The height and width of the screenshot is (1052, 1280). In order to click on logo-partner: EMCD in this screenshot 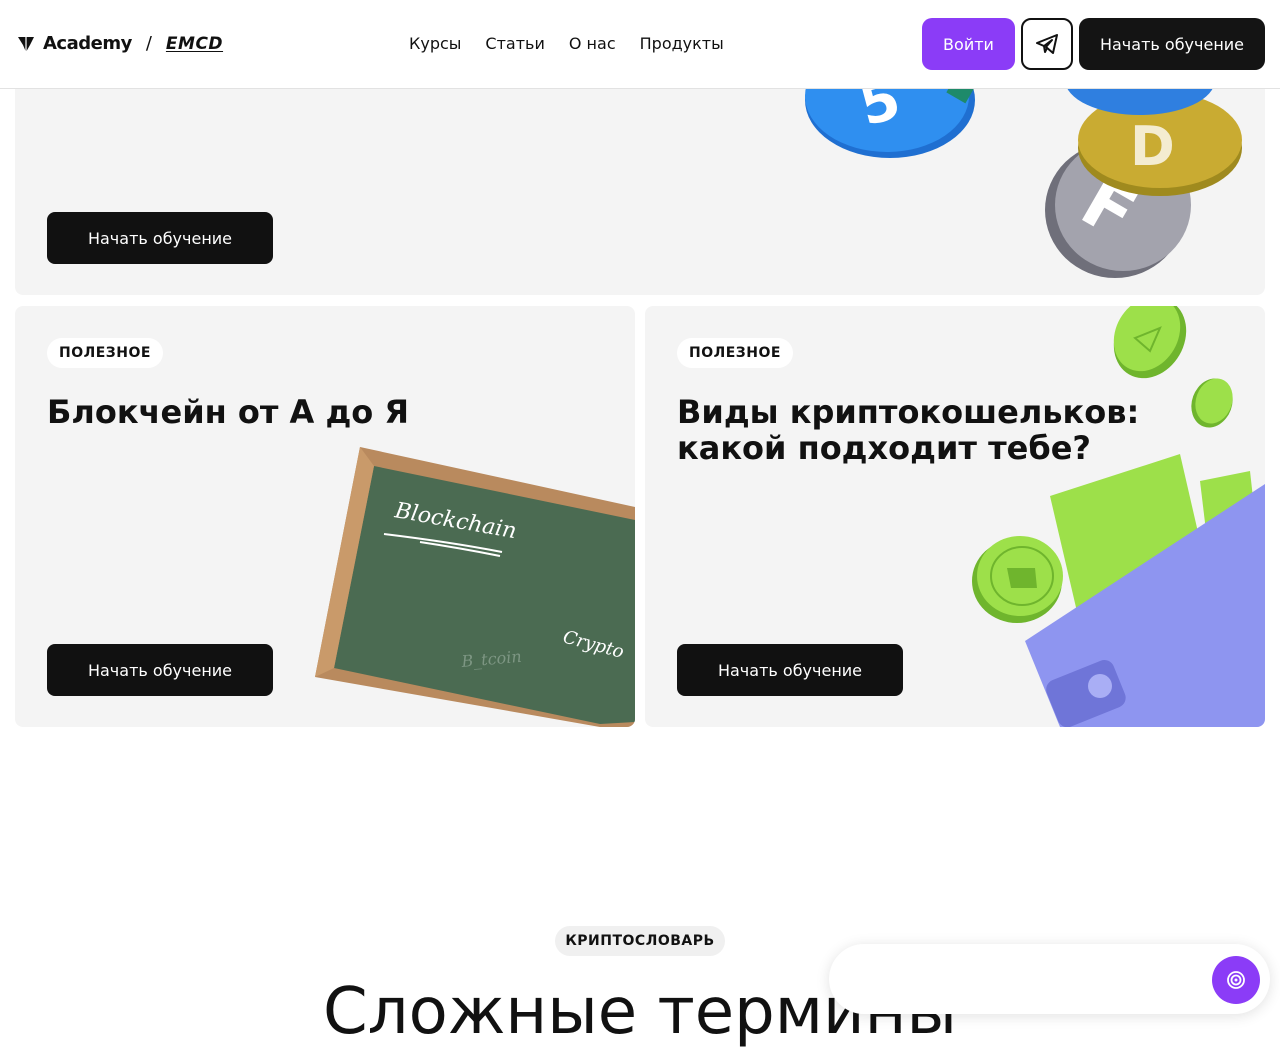, I will do `click(194, 43)`.